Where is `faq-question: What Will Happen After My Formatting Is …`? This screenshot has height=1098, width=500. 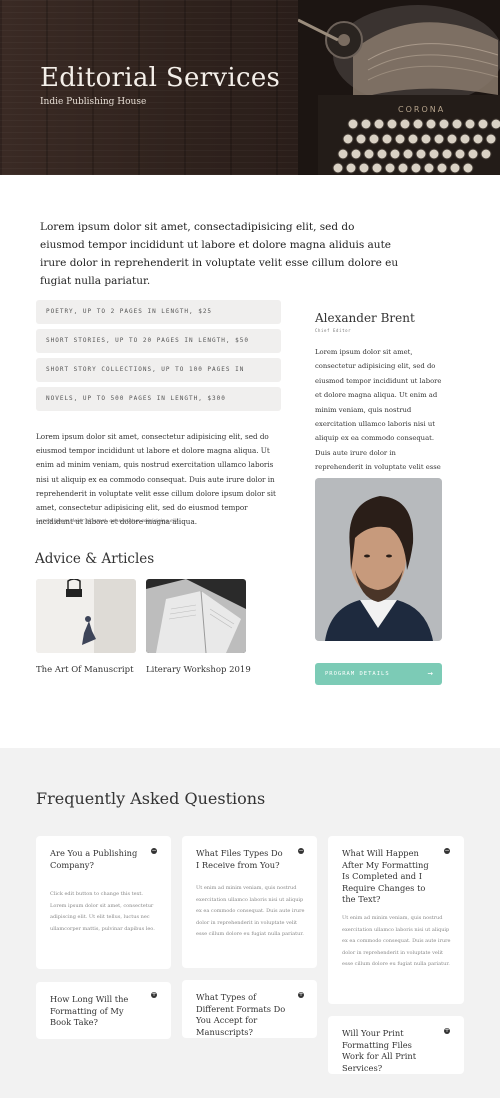 faq-question: What Will Happen After My Formatting Is … is located at coordinates (389, 877).